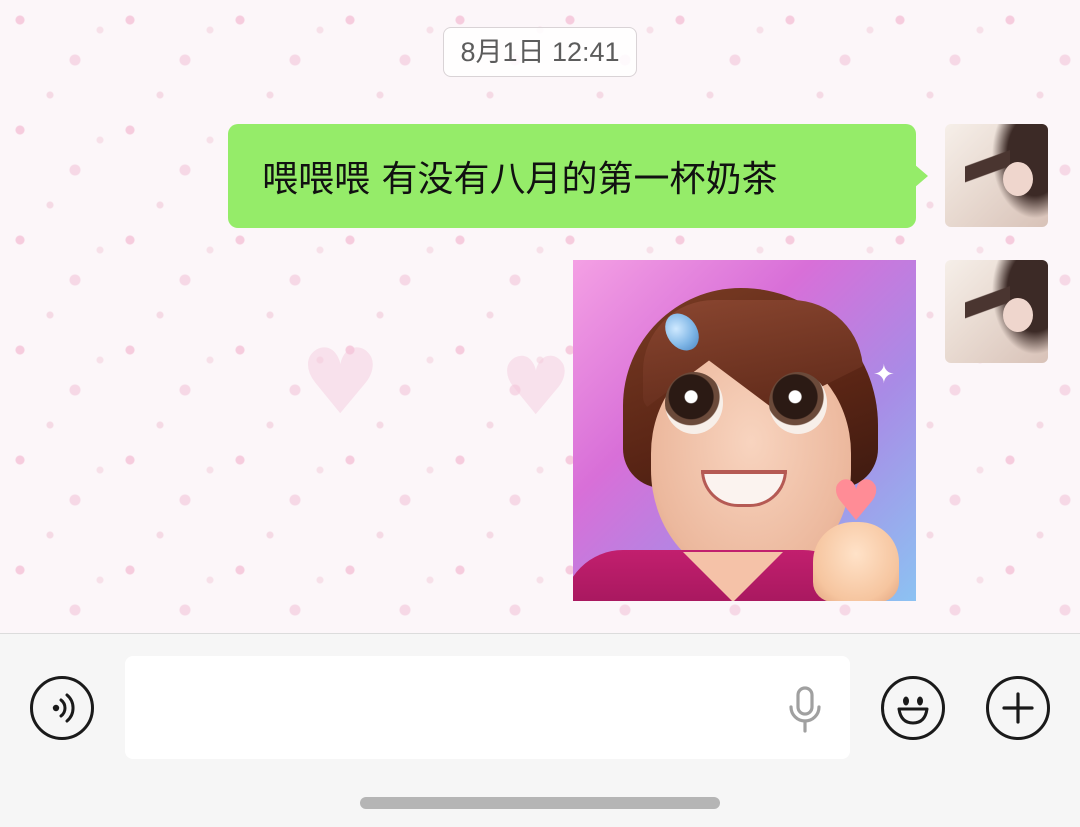 Image resolution: width=1080 pixels, height=827 pixels. I want to click on text-message-bubble: 喂喂喂 有没有八月的第一杯奶茶, so click(572, 176).